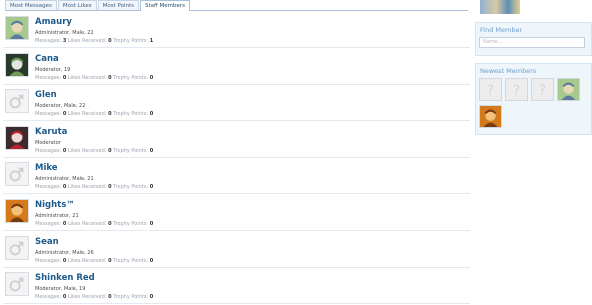 Image resolution: width=592 pixels, height=305 pixels. What do you see at coordinates (64, 179) in the screenshot?
I see `member-info: Administrator, Male, 21` at bounding box center [64, 179].